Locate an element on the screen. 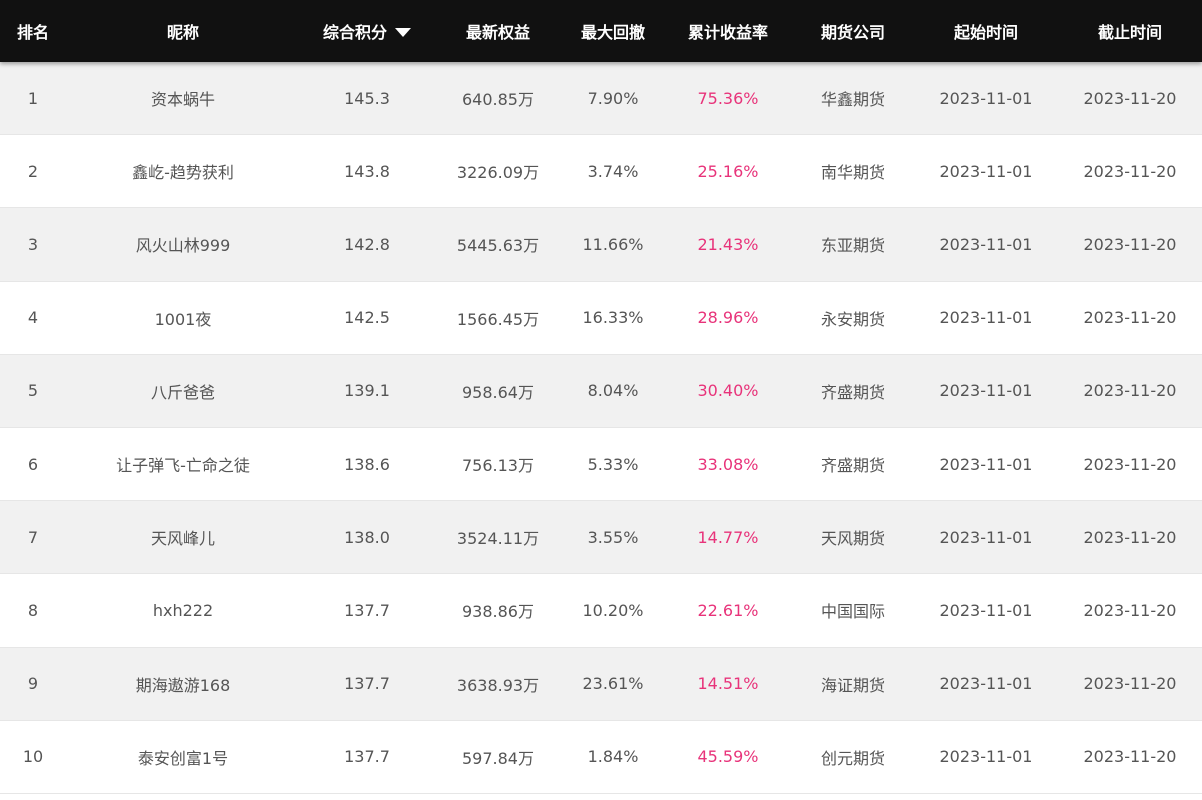 This screenshot has height=800, width=1202. row-return: 30.40% is located at coordinates (728, 391).